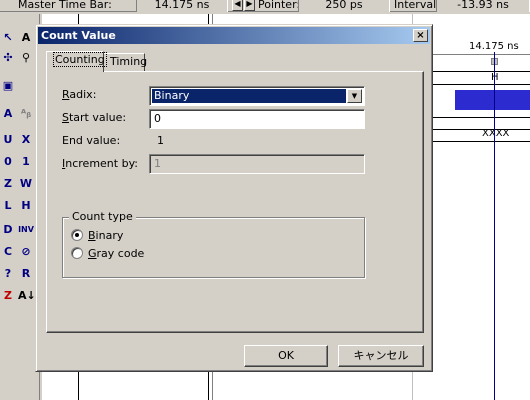 The width and height of the screenshot is (530, 400). I want to click on uninitialized-icon: U, so click(8, 140).